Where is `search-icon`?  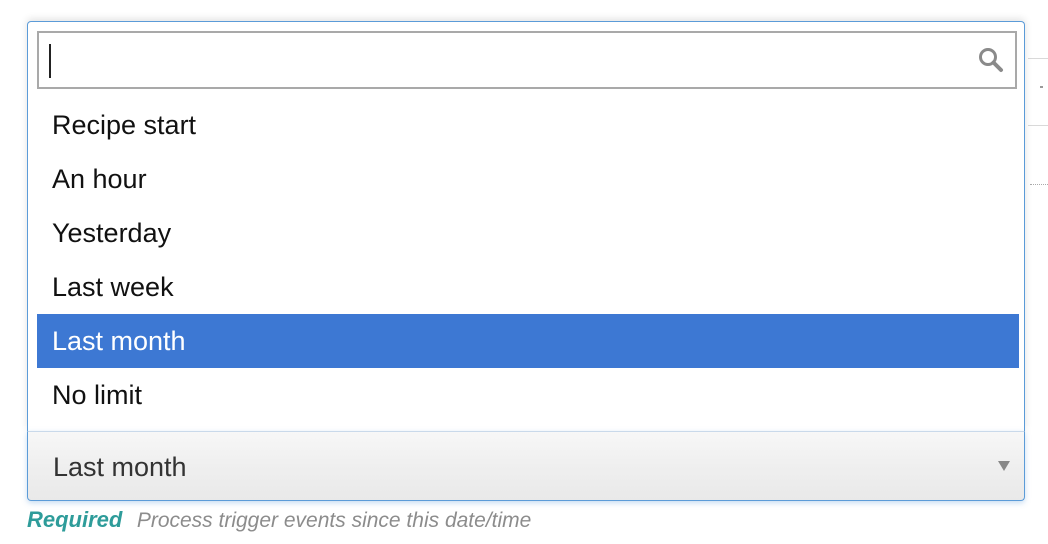
search-icon is located at coordinates (991, 60).